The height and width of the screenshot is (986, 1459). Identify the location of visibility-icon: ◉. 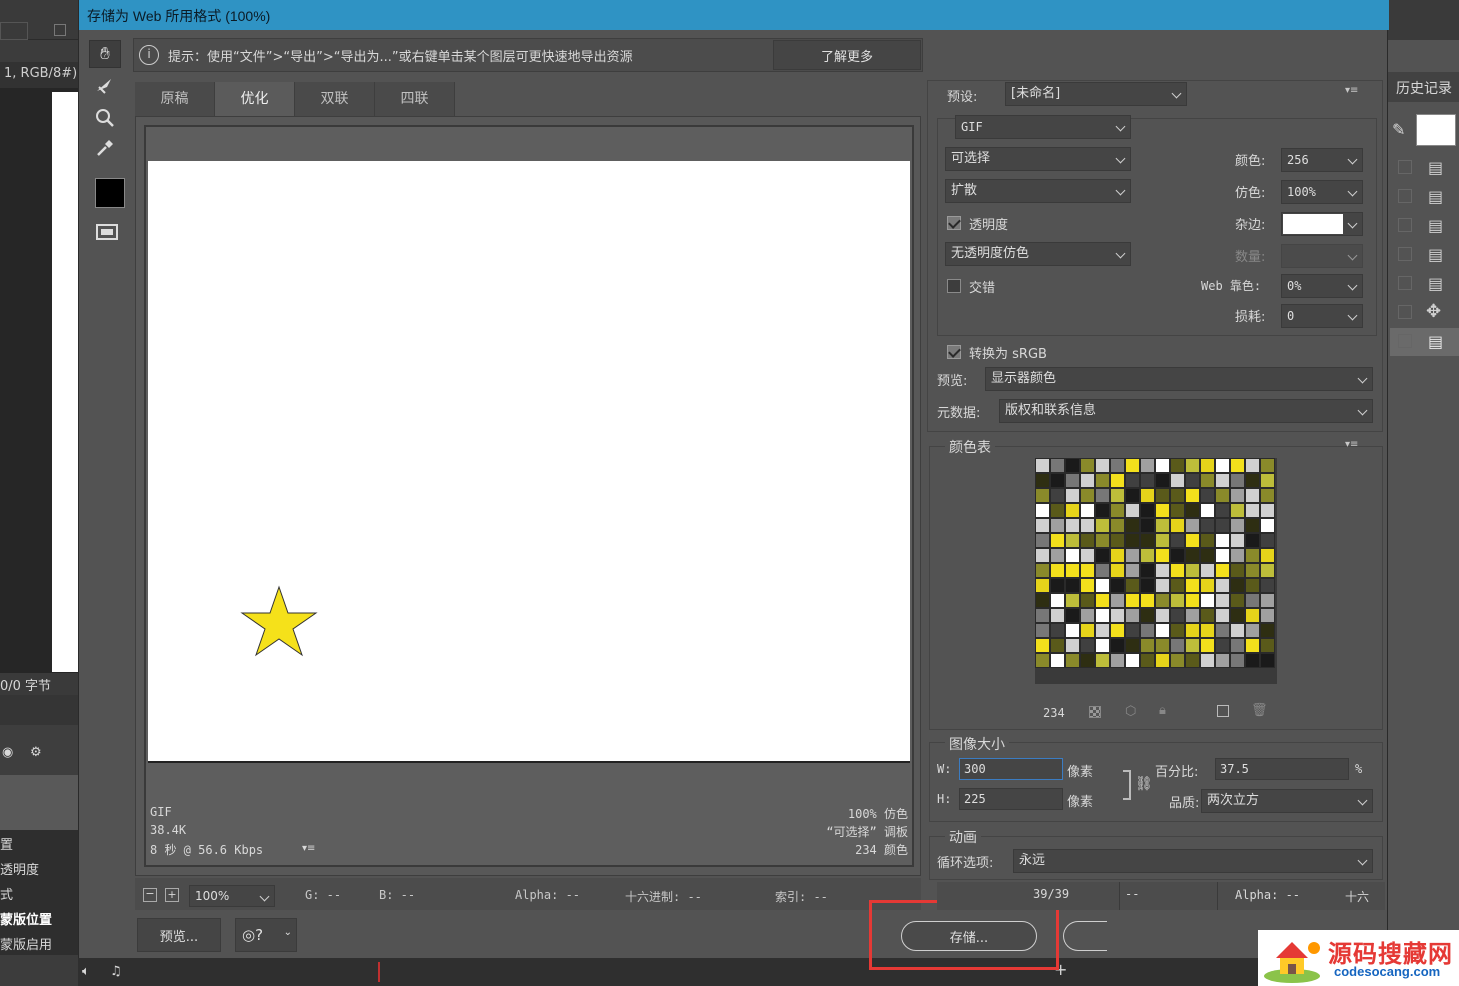
(7, 752).